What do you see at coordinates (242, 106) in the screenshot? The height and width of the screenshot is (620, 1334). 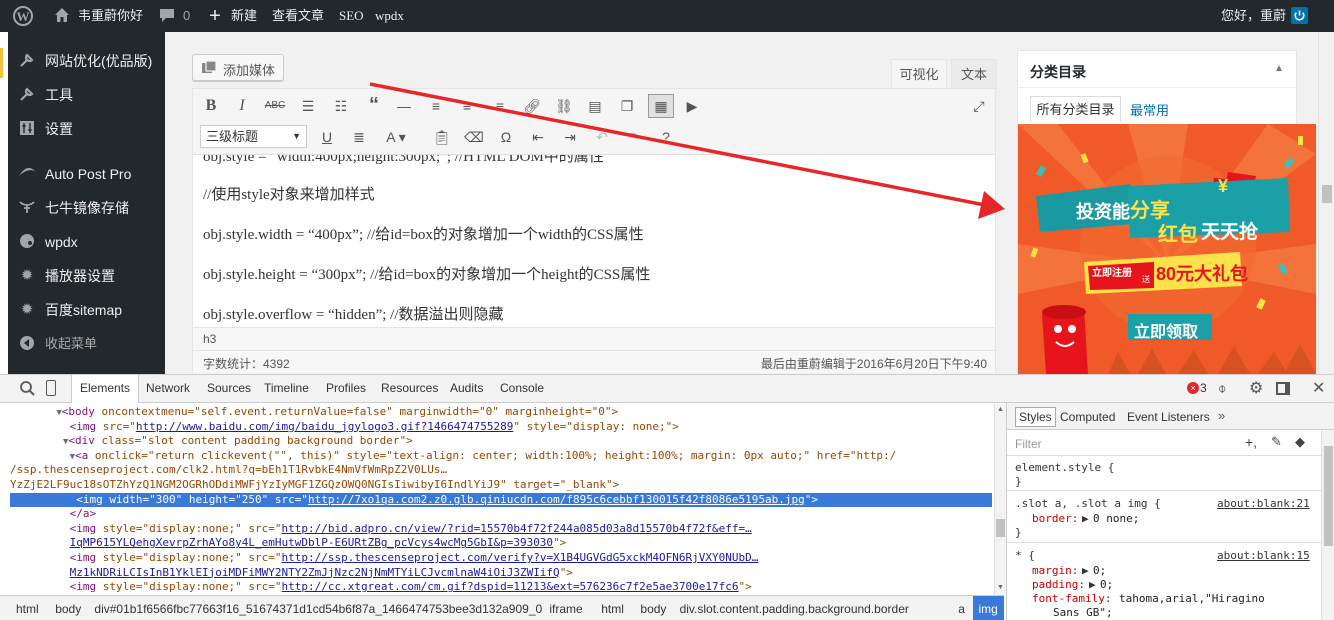 I see `italic-icon: I` at bounding box center [242, 106].